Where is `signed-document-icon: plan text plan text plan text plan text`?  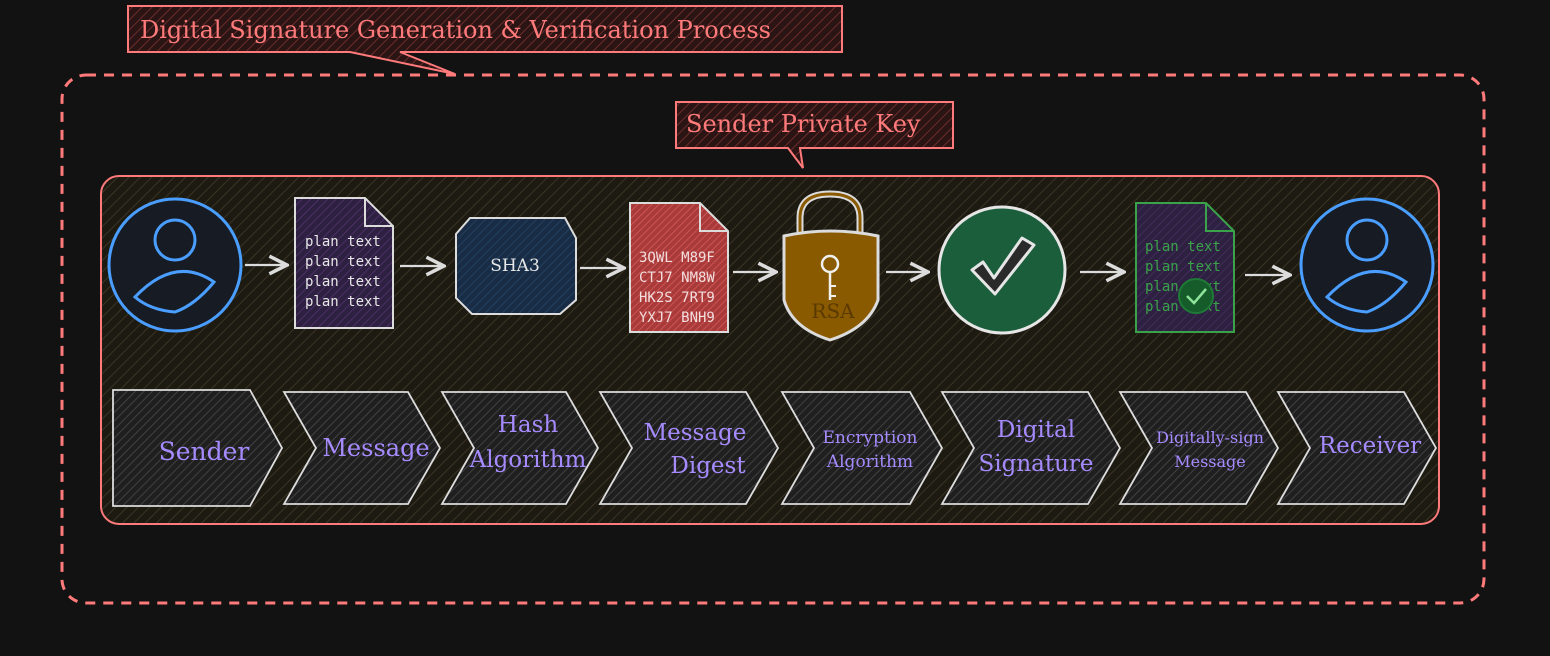
signed-document-icon: plan text plan text plan text plan text is located at coordinates (1185, 267).